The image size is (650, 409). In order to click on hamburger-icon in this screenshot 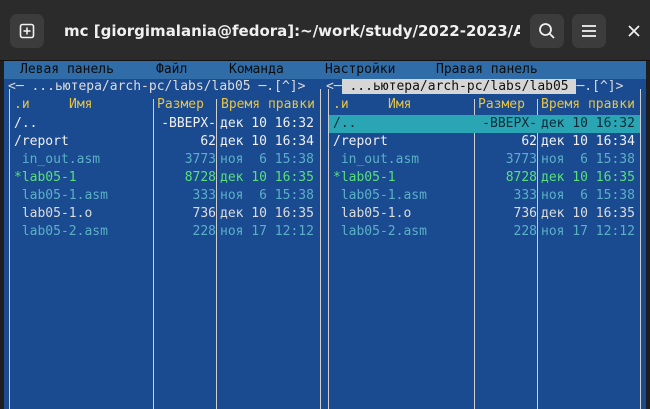, I will do `click(589, 31)`.